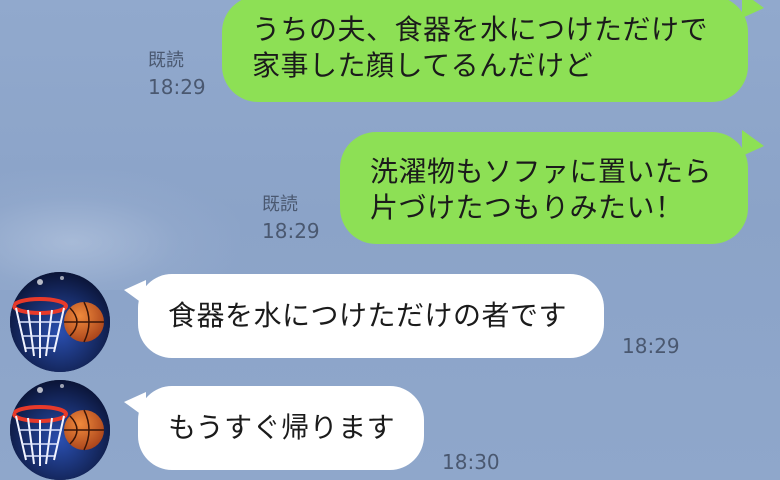  What do you see at coordinates (471, 462) in the screenshot?
I see `message-time: 18:30` at bounding box center [471, 462].